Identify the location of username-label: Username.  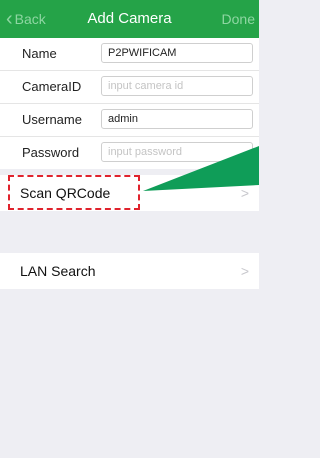
(52, 119).